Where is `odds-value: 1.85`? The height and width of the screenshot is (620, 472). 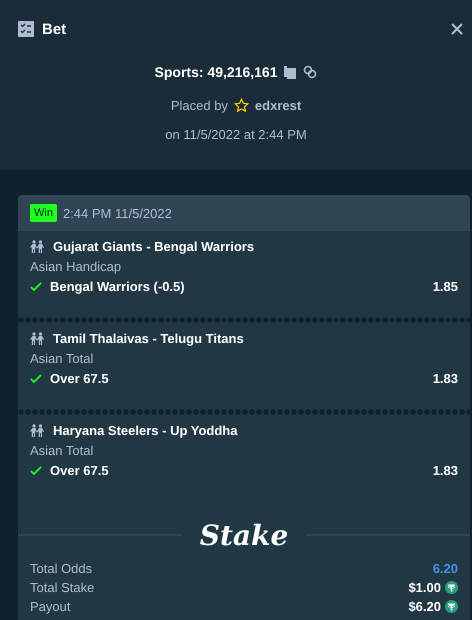
odds-value: 1.85 is located at coordinates (445, 286).